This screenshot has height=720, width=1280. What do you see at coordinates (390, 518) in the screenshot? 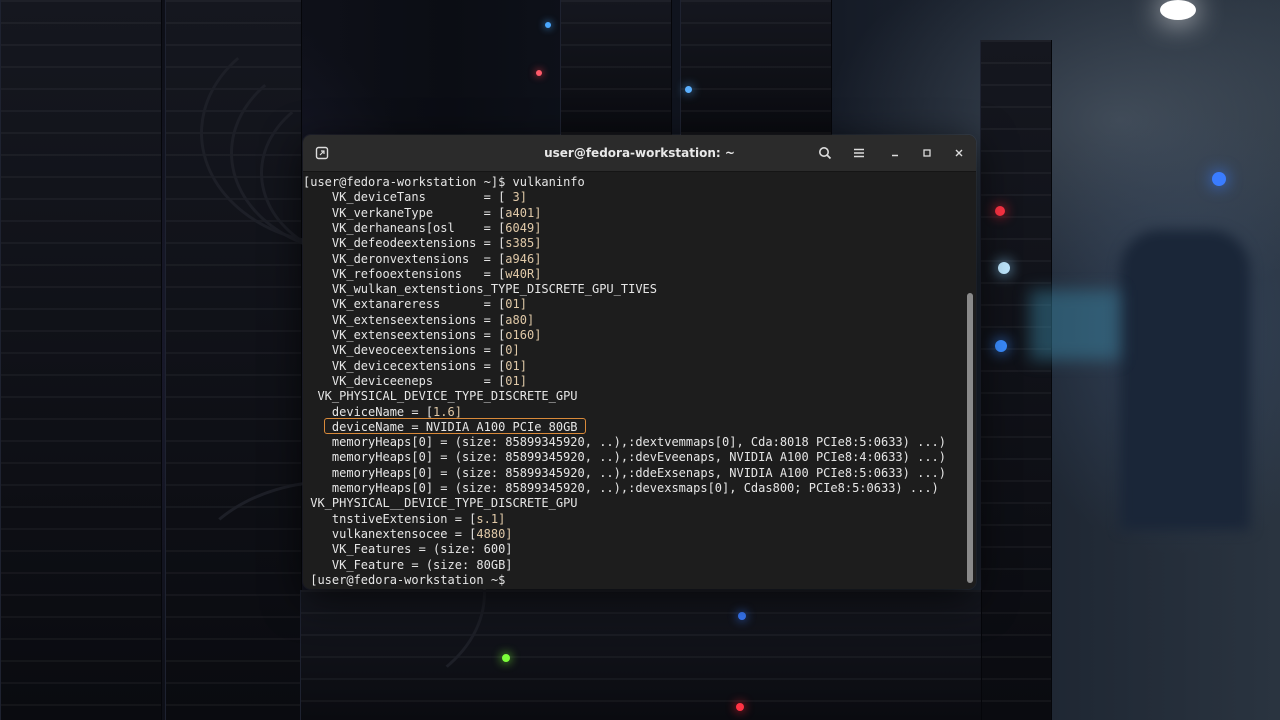
I see `terminal-line-text: tnstiveExtension = [` at bounding box center [390, 518].